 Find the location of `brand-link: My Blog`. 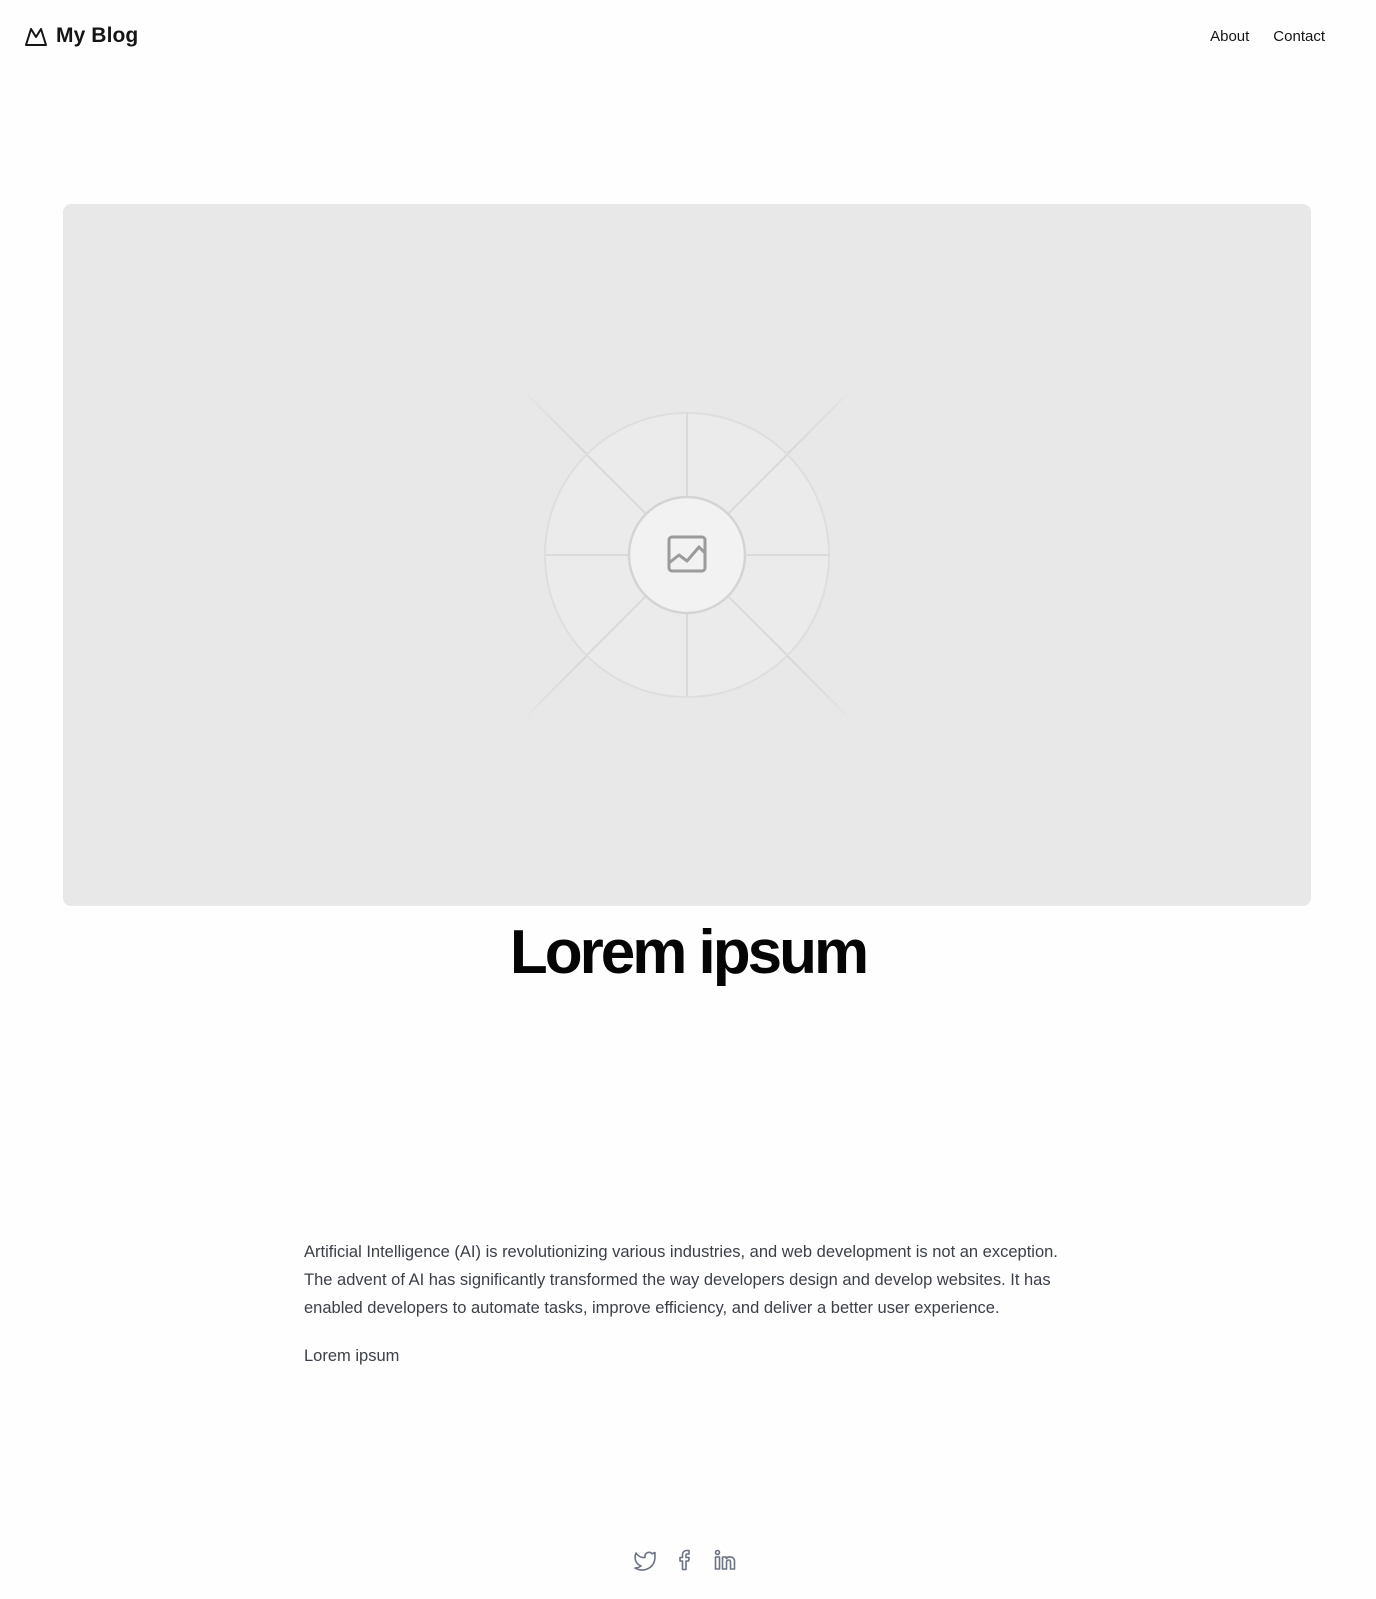

brand-link: My Blog is located at coordinates (81, 36).